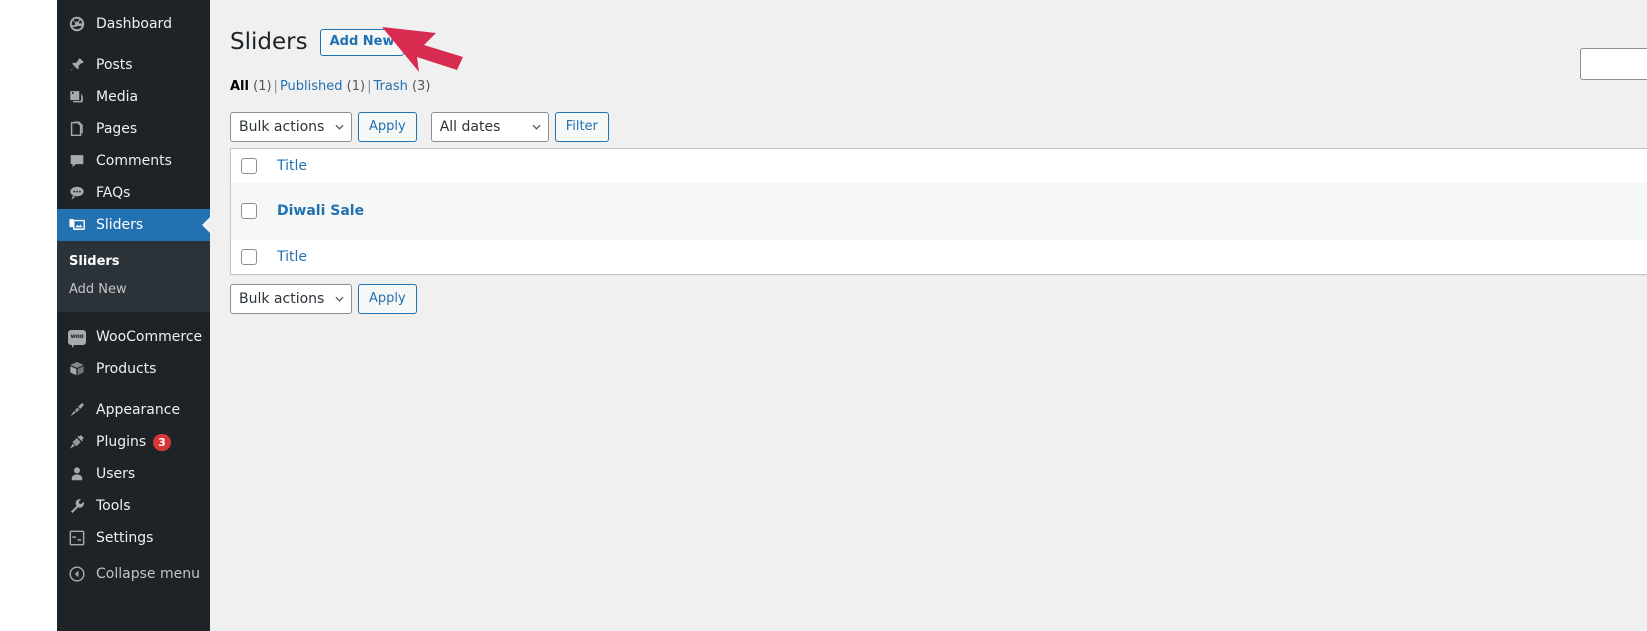 The image size is (1647, 631). Describe the element at coordinates (116, 474) in the screenshot. I see `sidebar-item-label: Users` at that location.